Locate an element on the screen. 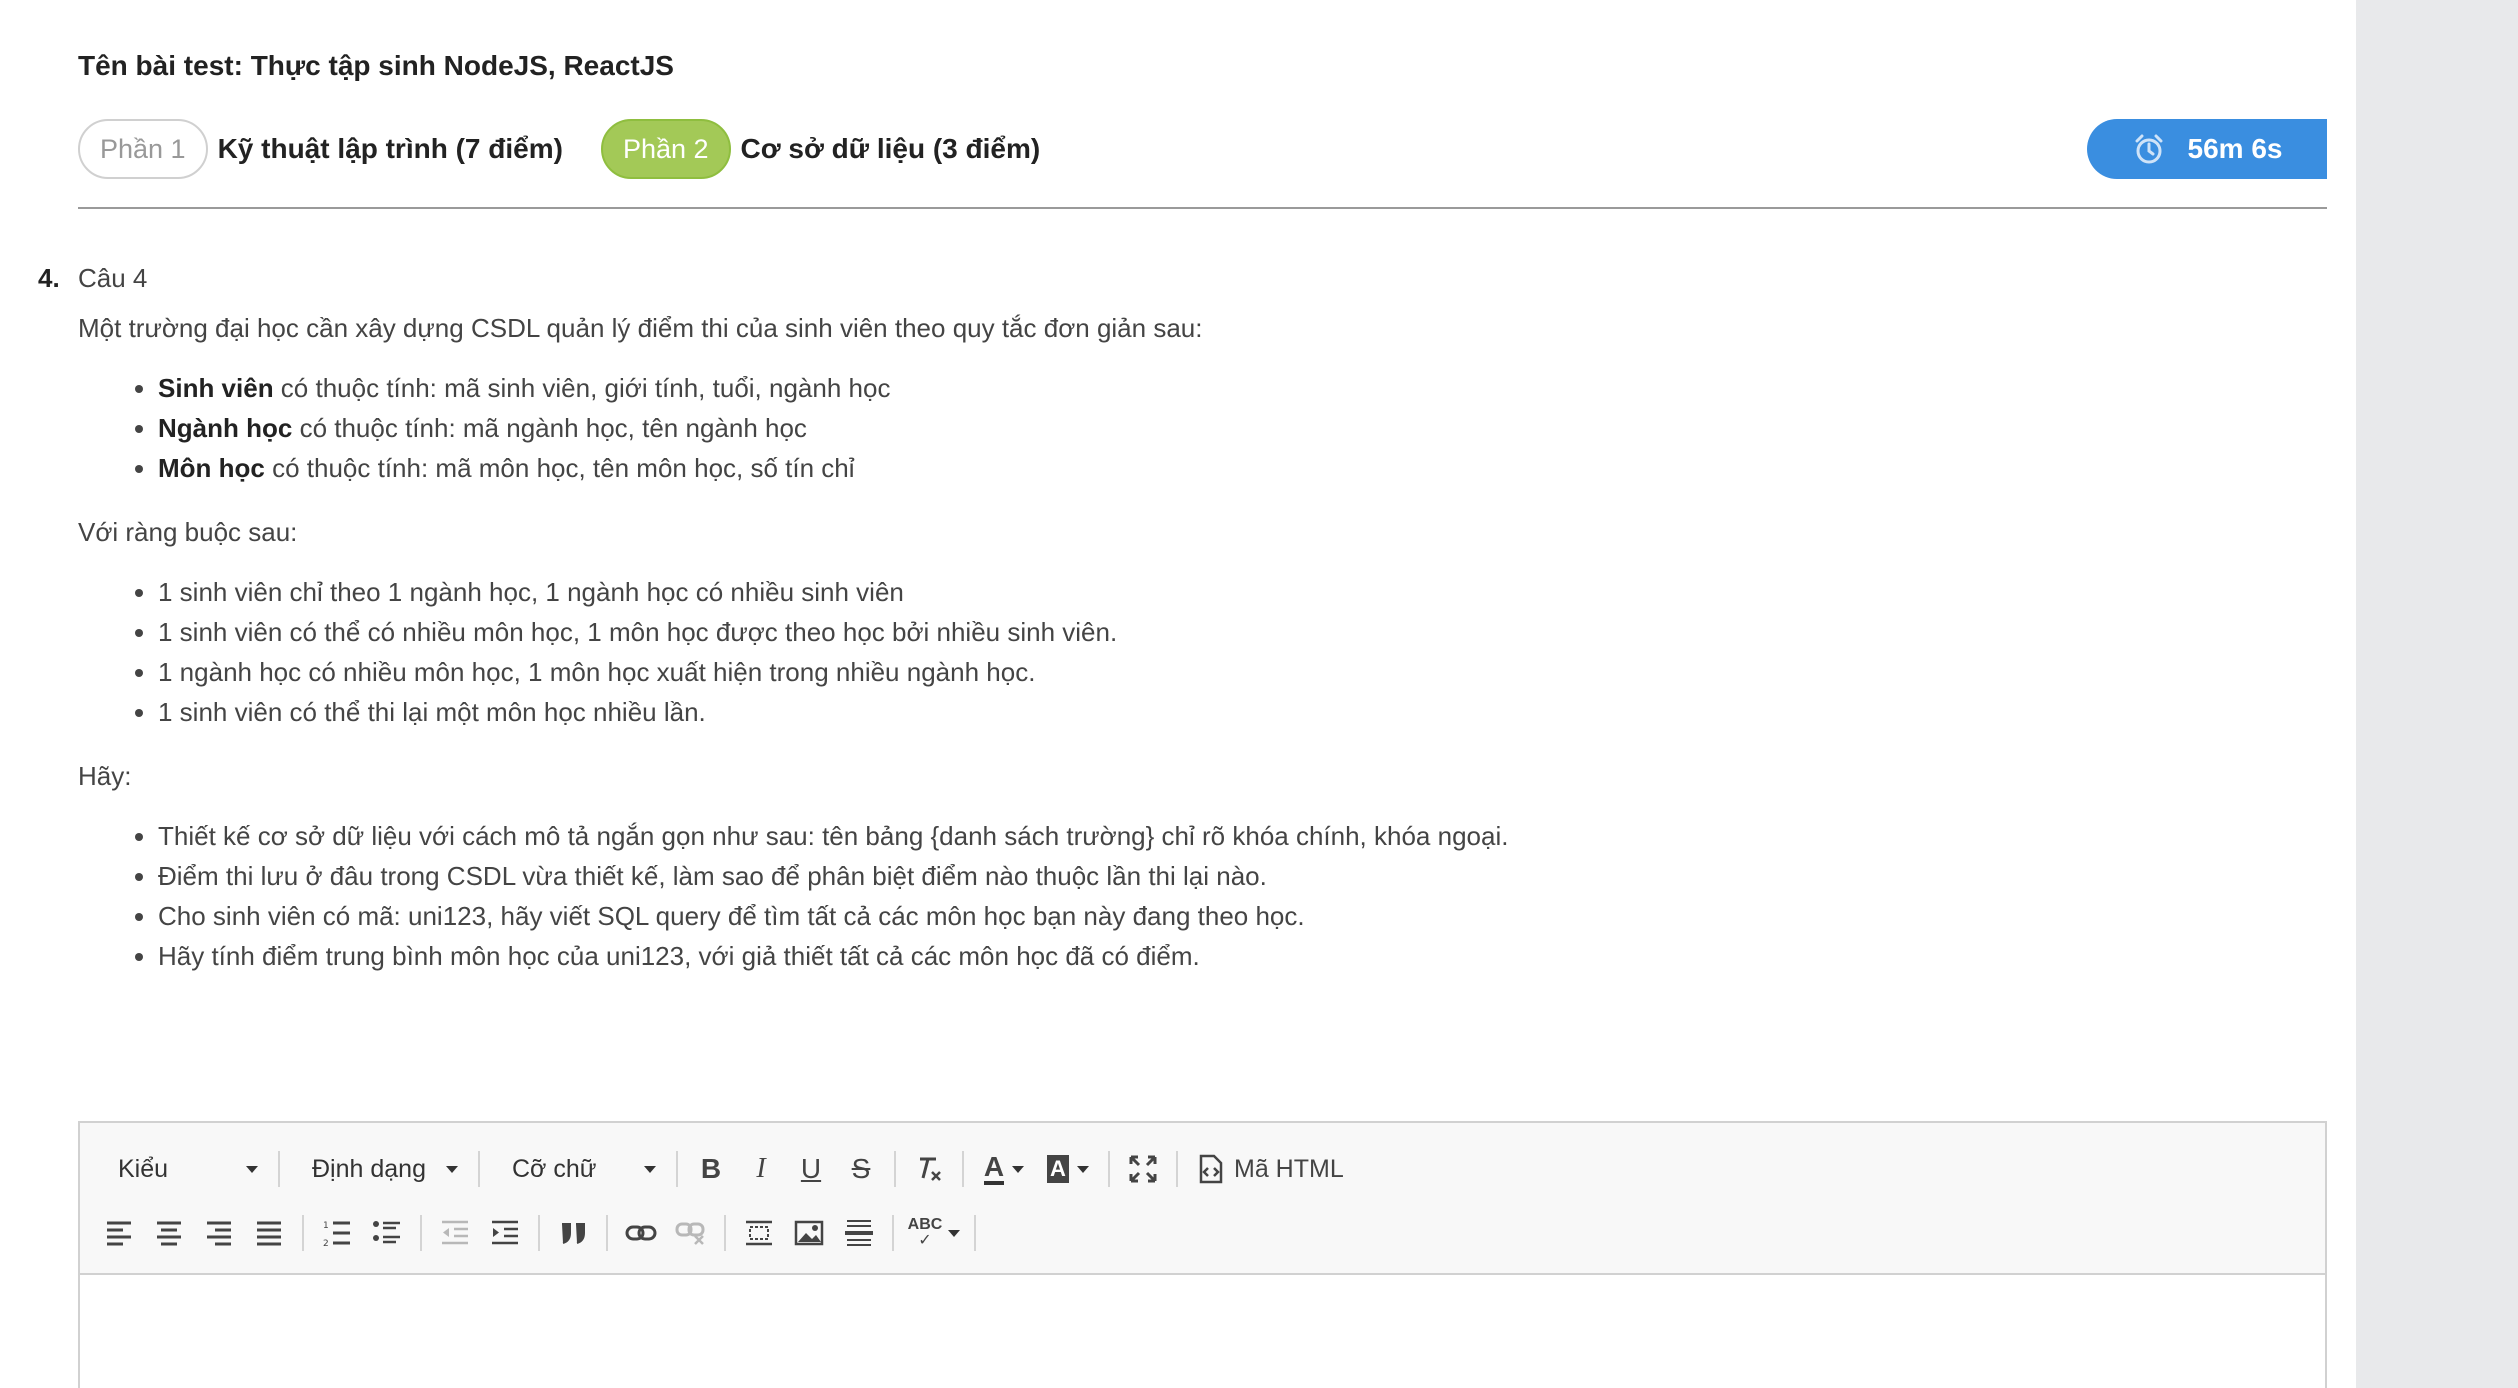  timer-value: 56m 6s is located at coordinates (2235, 148).